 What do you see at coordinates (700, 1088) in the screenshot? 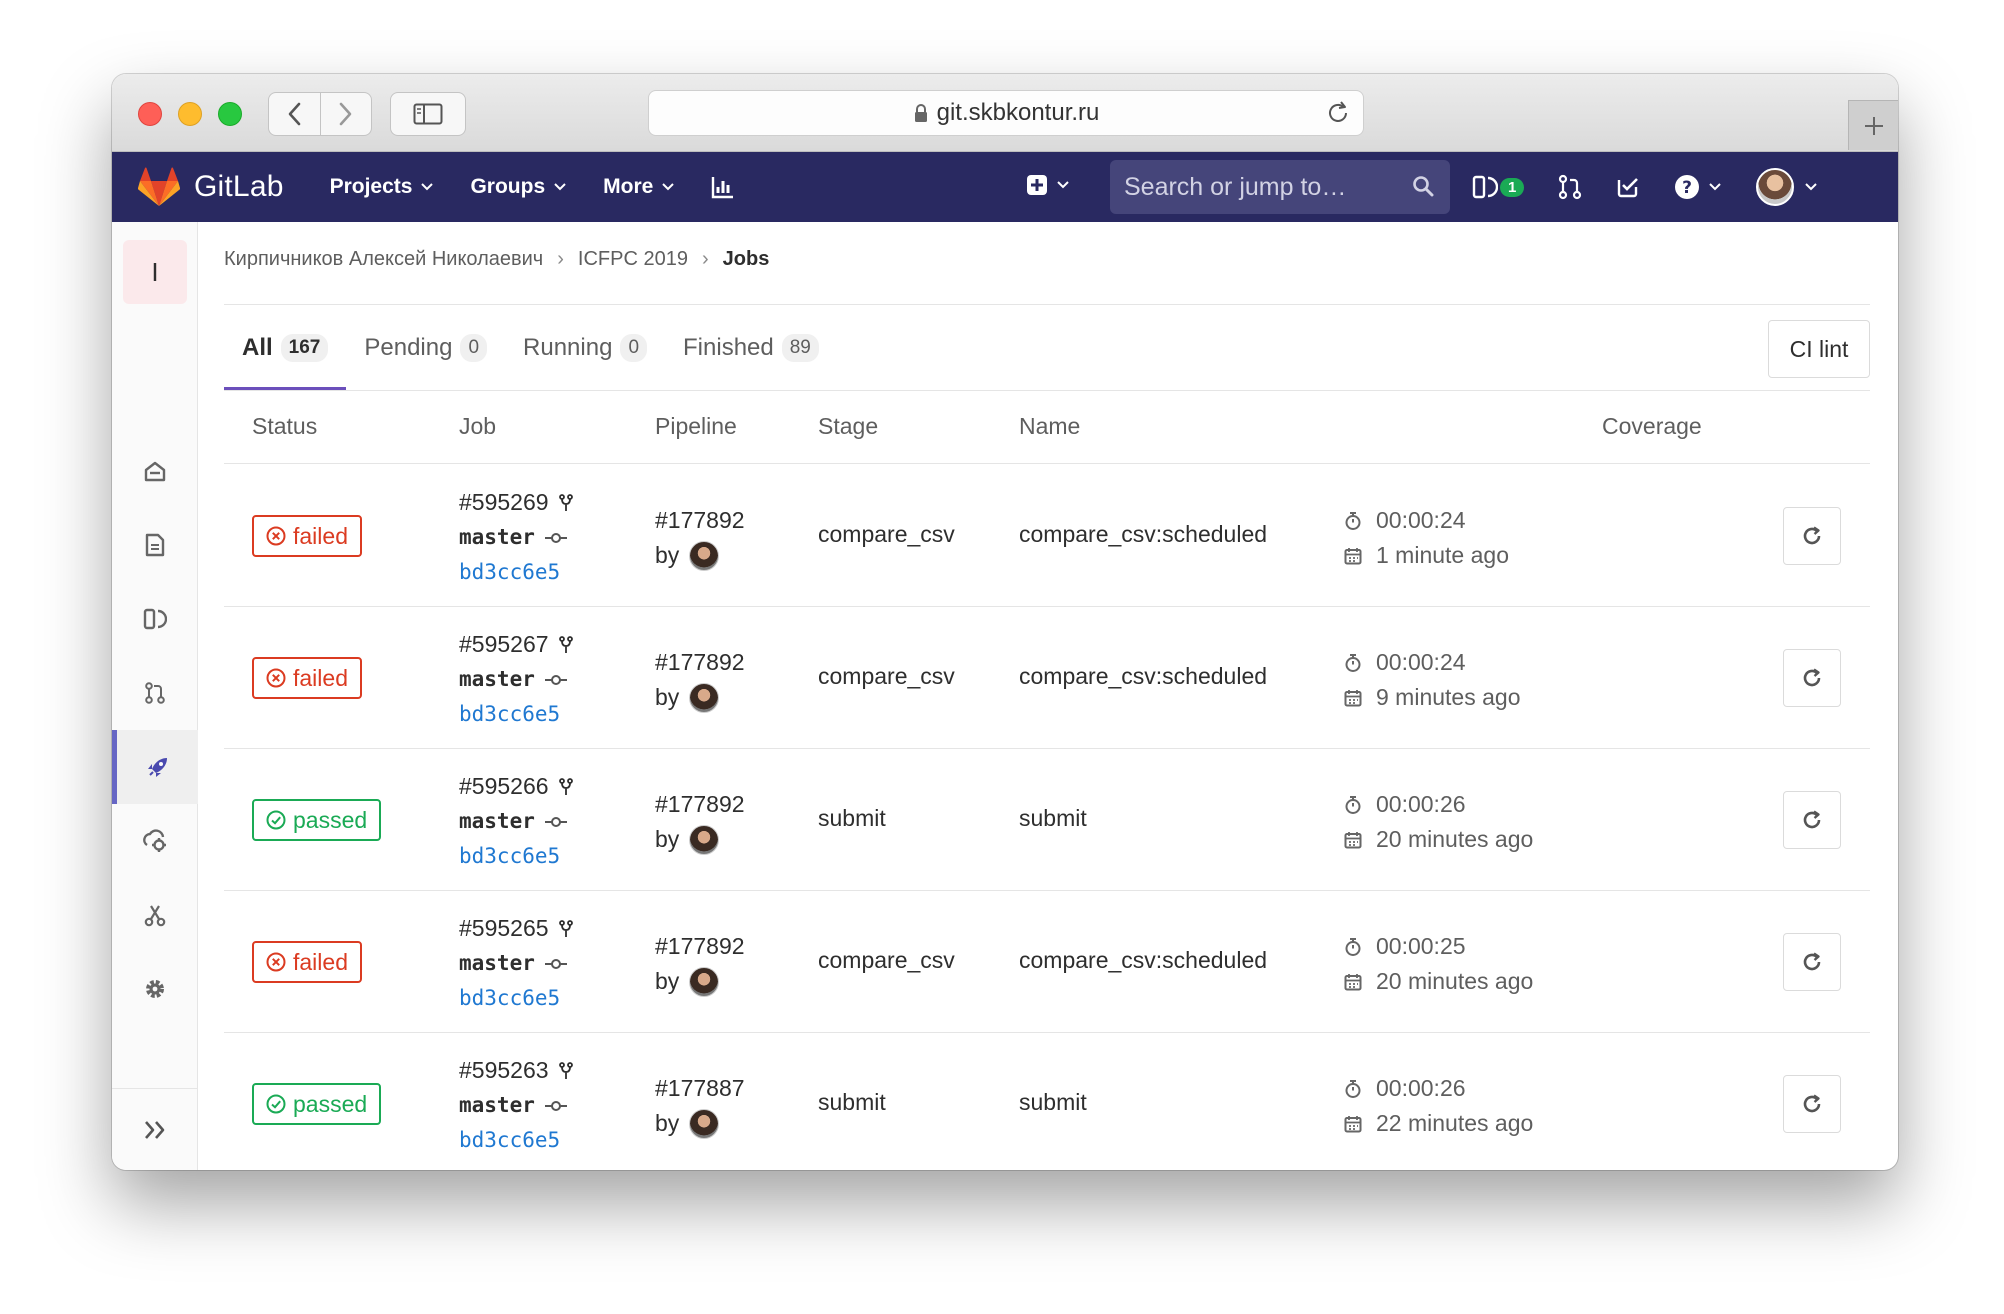
I see `pipeline-link: #177887` at bounding box center [700, 1088].